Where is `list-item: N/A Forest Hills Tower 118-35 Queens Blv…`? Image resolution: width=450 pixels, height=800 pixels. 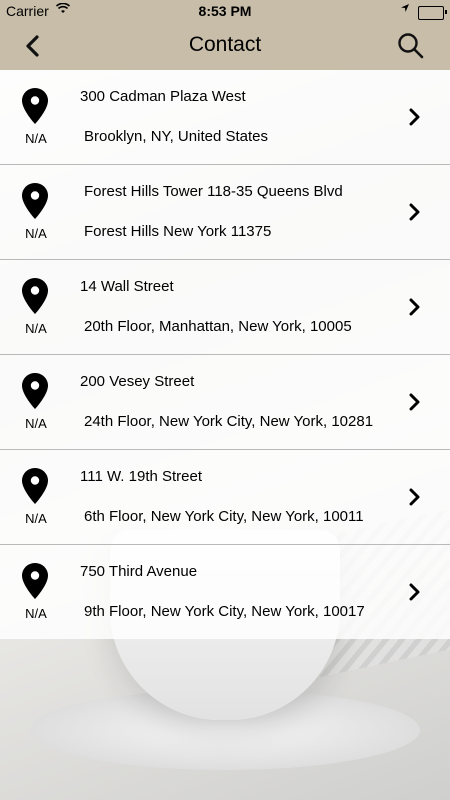 list-item: N/A Forest Hills Tower 118-35 Queens Blv… is located at coordinates (225, 212).